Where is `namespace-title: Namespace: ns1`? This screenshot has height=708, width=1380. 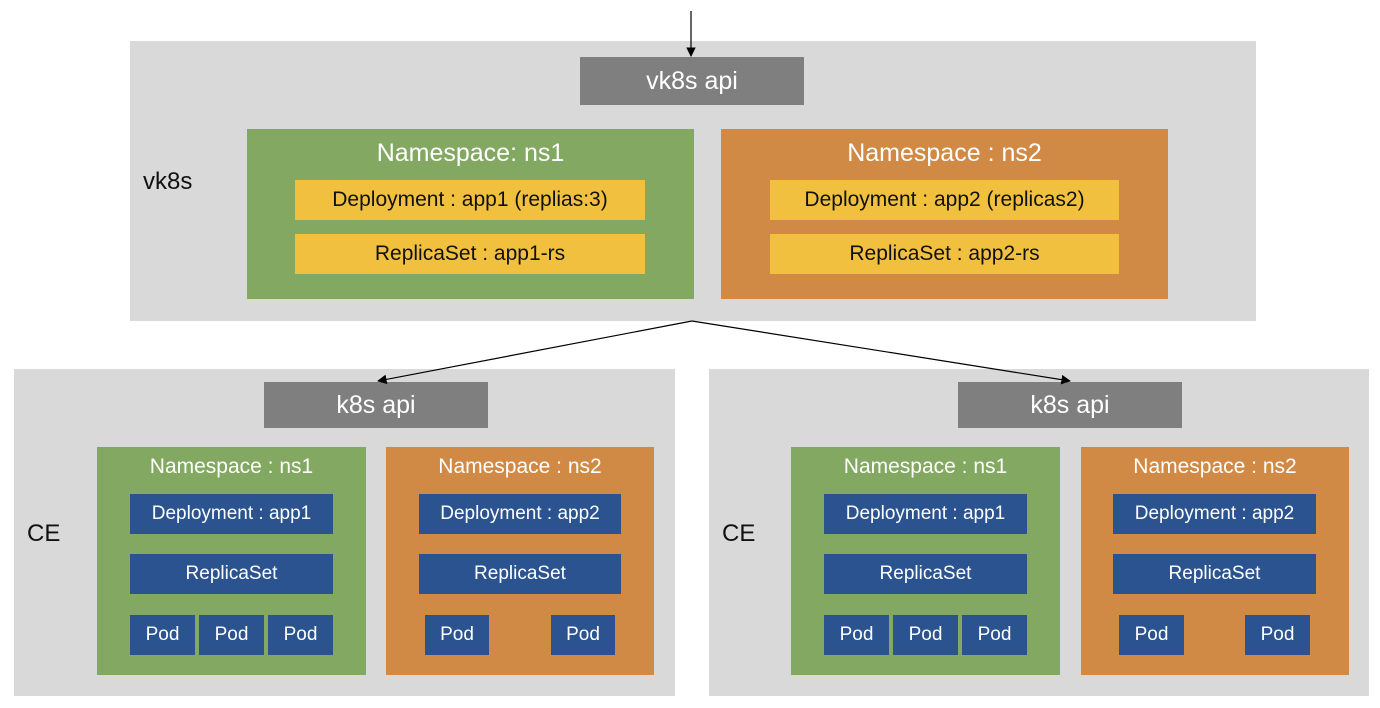
namespace-title: Namespace: ns1 is located at coordinates (470, 153).